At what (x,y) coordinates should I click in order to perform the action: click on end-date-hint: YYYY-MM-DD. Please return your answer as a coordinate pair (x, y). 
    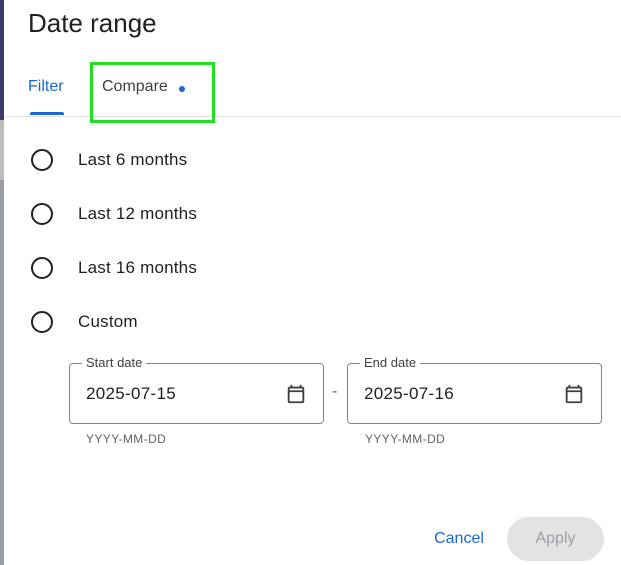
    Looking at the image, I should click on (405, 439).